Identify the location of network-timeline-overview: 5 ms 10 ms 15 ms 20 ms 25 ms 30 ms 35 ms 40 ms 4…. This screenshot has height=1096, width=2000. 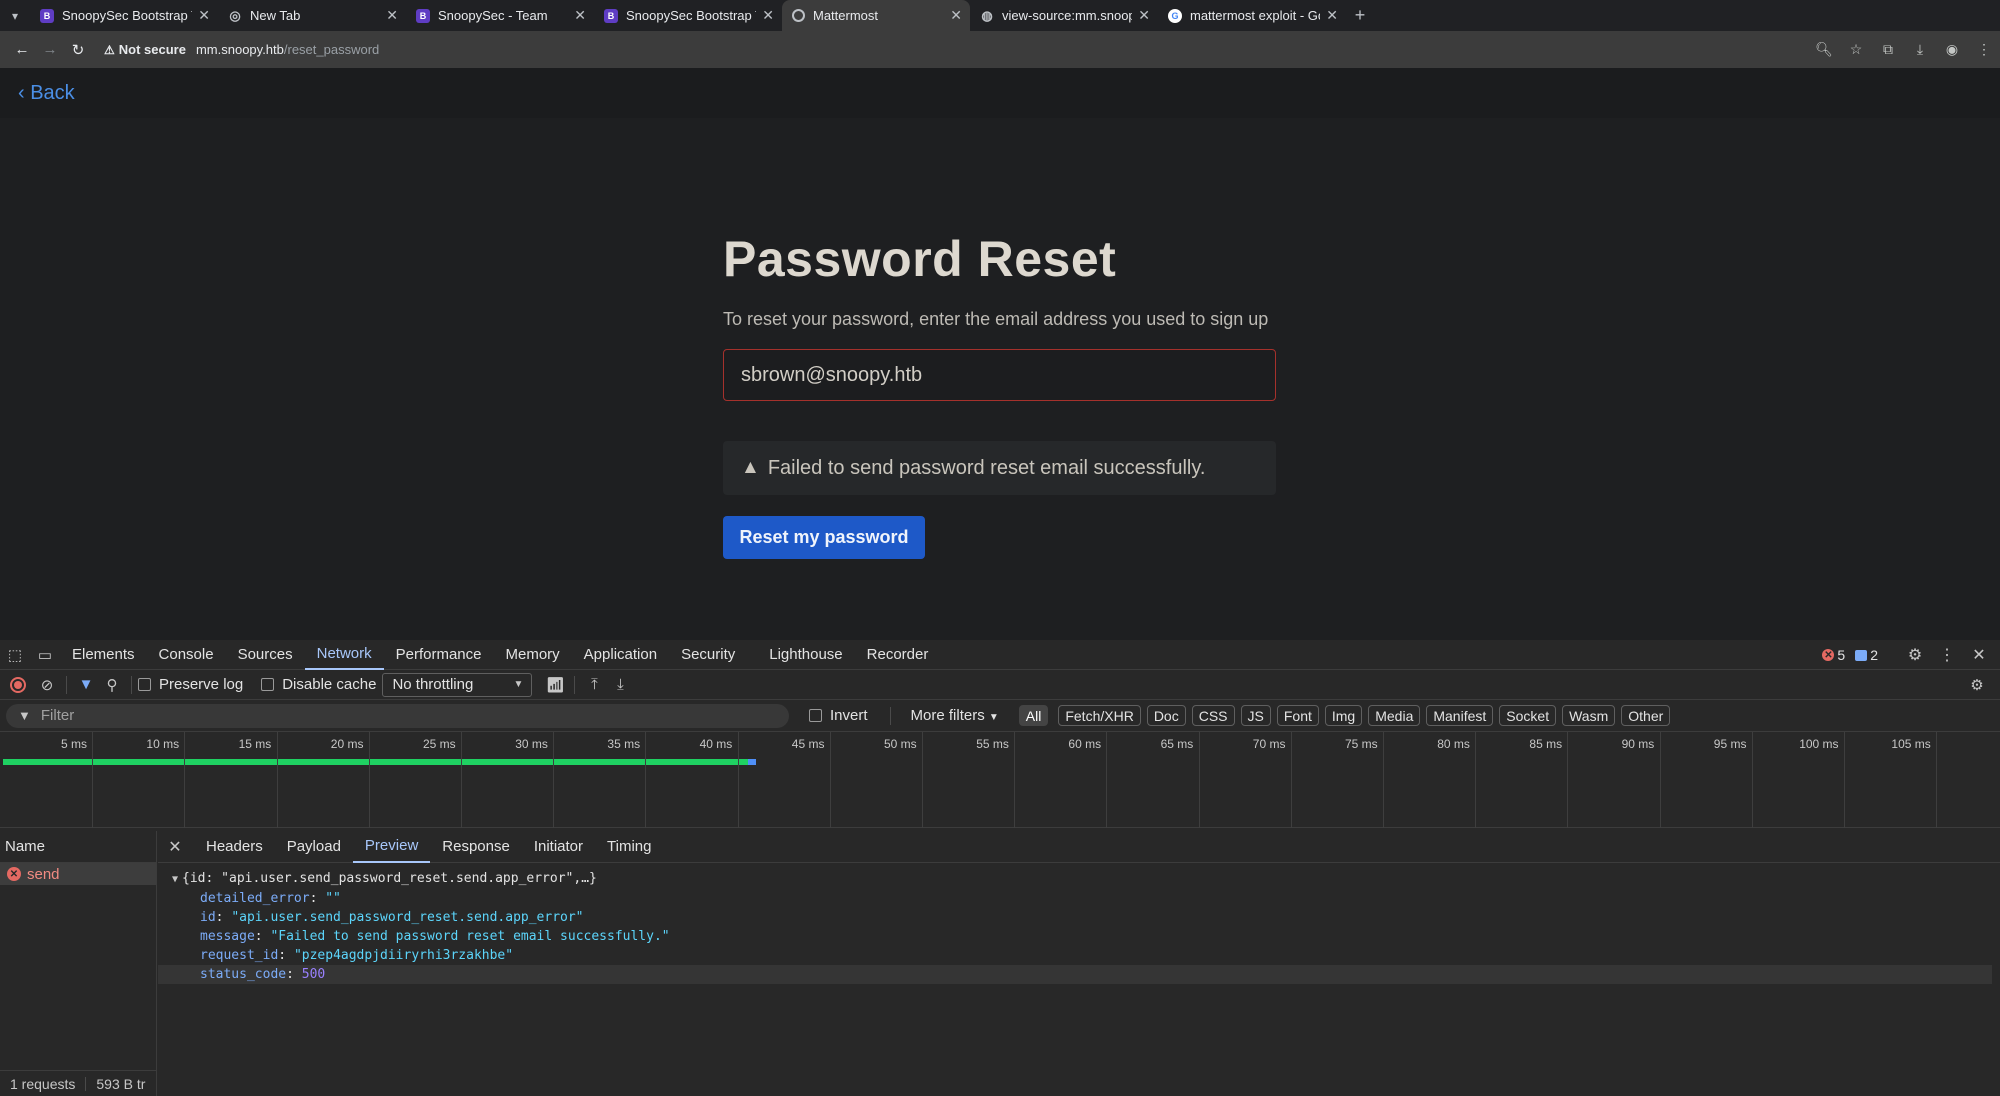
(1000, 780).